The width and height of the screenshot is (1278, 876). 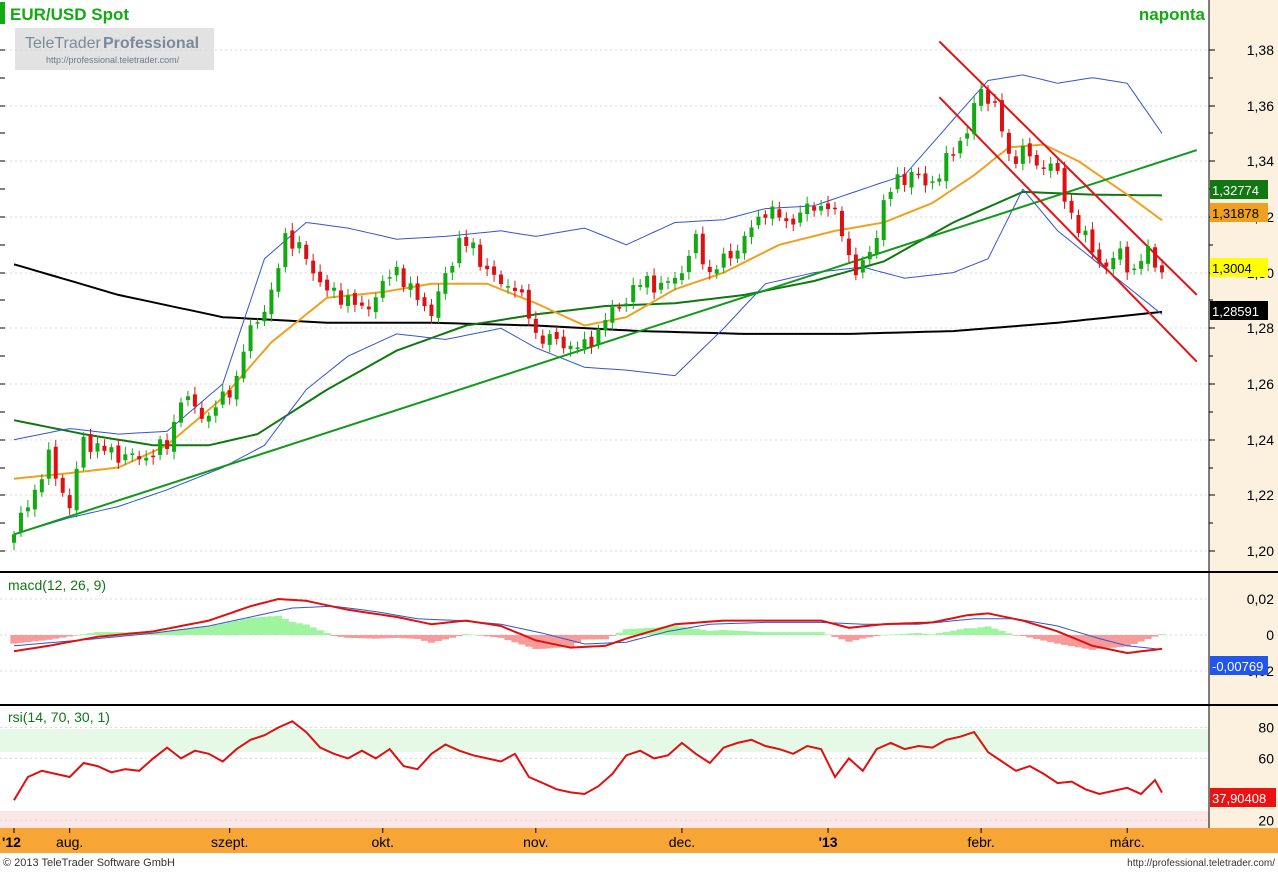 What do you see at coordinates (1260, 440) in the screenshot?
I see `price-tick-label: 1,24` at bounding box center [1260, 440].